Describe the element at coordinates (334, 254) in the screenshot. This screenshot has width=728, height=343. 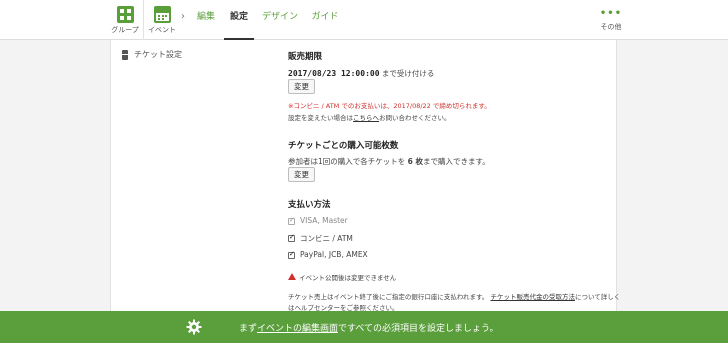
I see `payment-label-paypal: PayPal, JCB, AMEX` at that location.